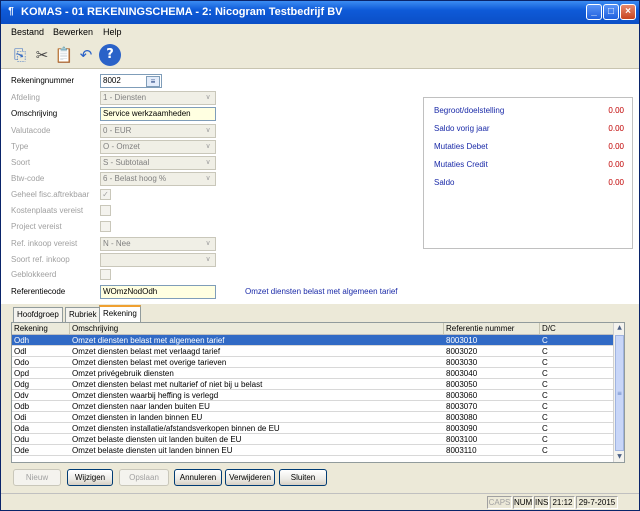 The height and width of the screenshot is (511, 640). Describe the element at coordinates (22, 428) in the screenshot. I see `cell-rekening: Oda` at that location.